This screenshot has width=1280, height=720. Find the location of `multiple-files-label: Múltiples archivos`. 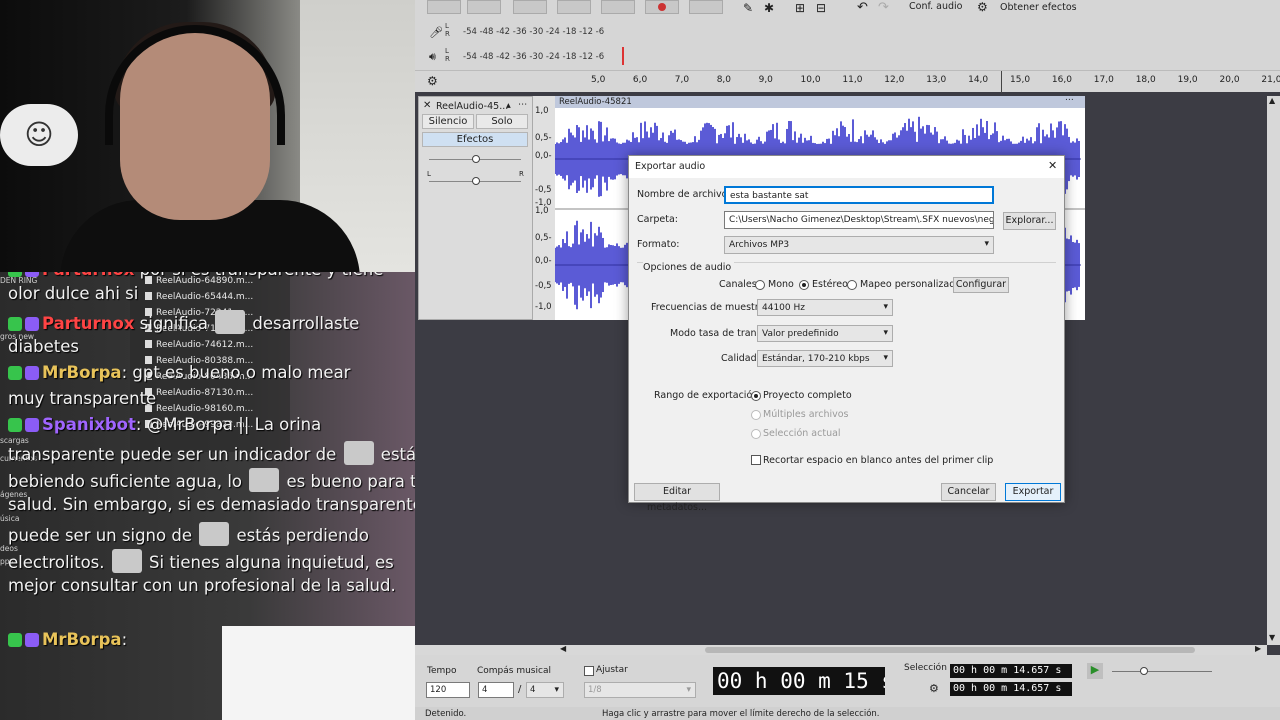

multiple-files-label: Múltiples archivos is located at coordinates (806, 414).